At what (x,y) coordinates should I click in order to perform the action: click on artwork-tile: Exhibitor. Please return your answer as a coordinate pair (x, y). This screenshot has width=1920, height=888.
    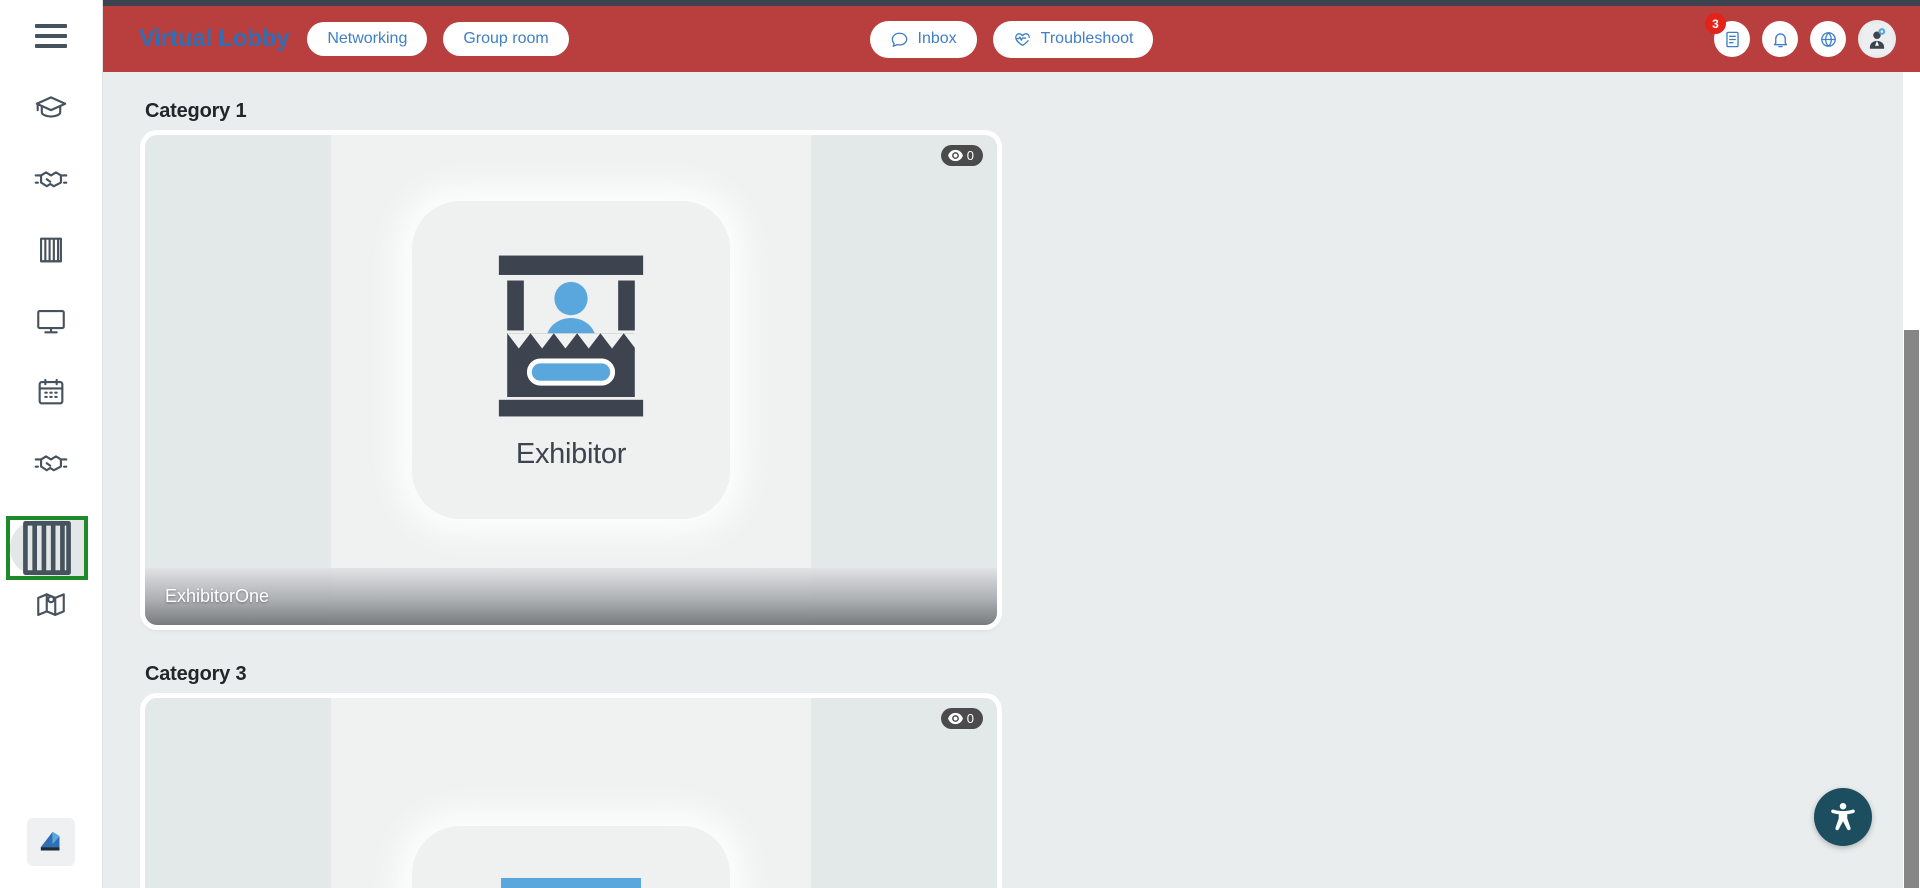
    Looking at the image, I should click on (571, 360).